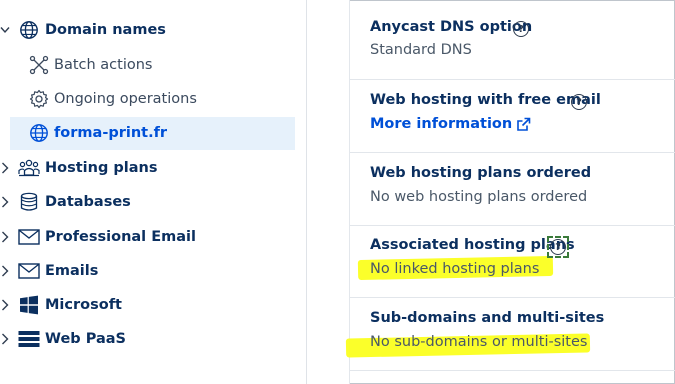  I want to click on sidebar-item-hosting-plans: Hosting plans, so click(150, 168).